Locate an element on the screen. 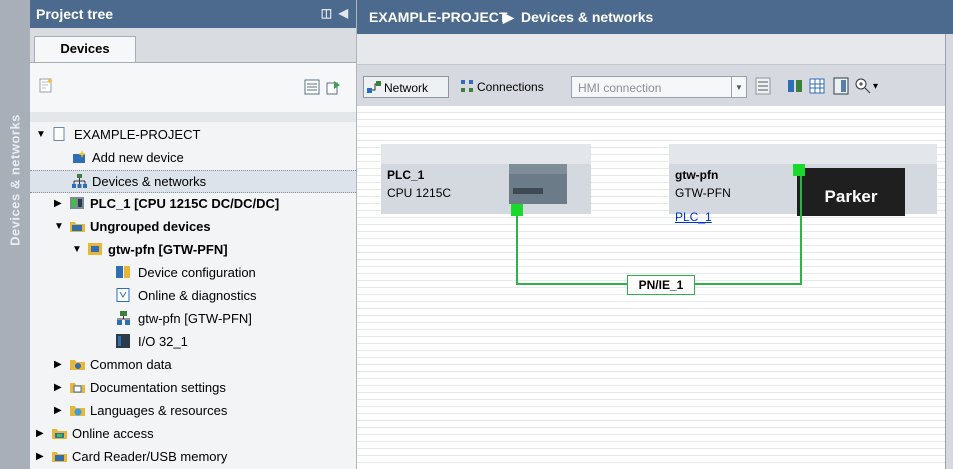 The width and height of the screenshot is (953, 469). subnet-label: PN/IE_1 is located at coordinates (661, 285).